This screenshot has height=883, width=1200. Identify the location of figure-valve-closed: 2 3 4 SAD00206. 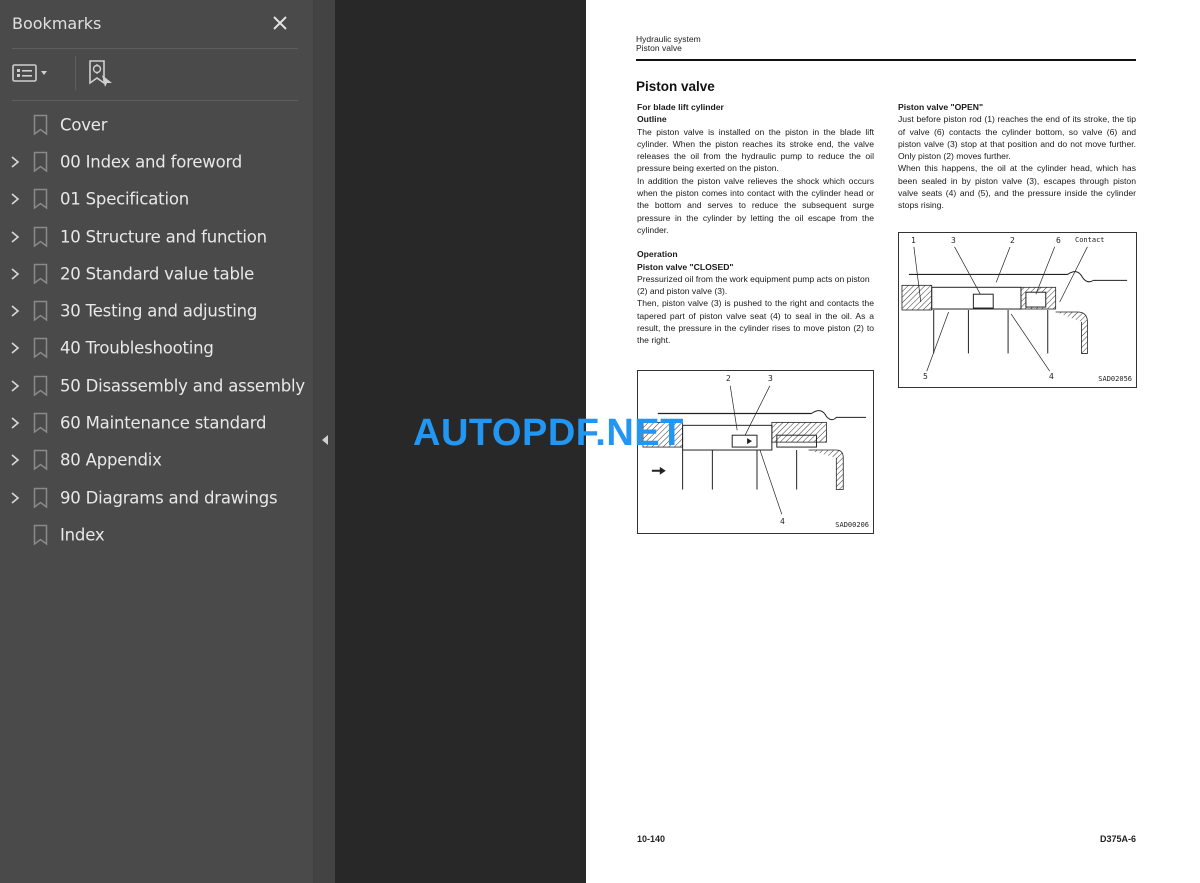
(755, 452).